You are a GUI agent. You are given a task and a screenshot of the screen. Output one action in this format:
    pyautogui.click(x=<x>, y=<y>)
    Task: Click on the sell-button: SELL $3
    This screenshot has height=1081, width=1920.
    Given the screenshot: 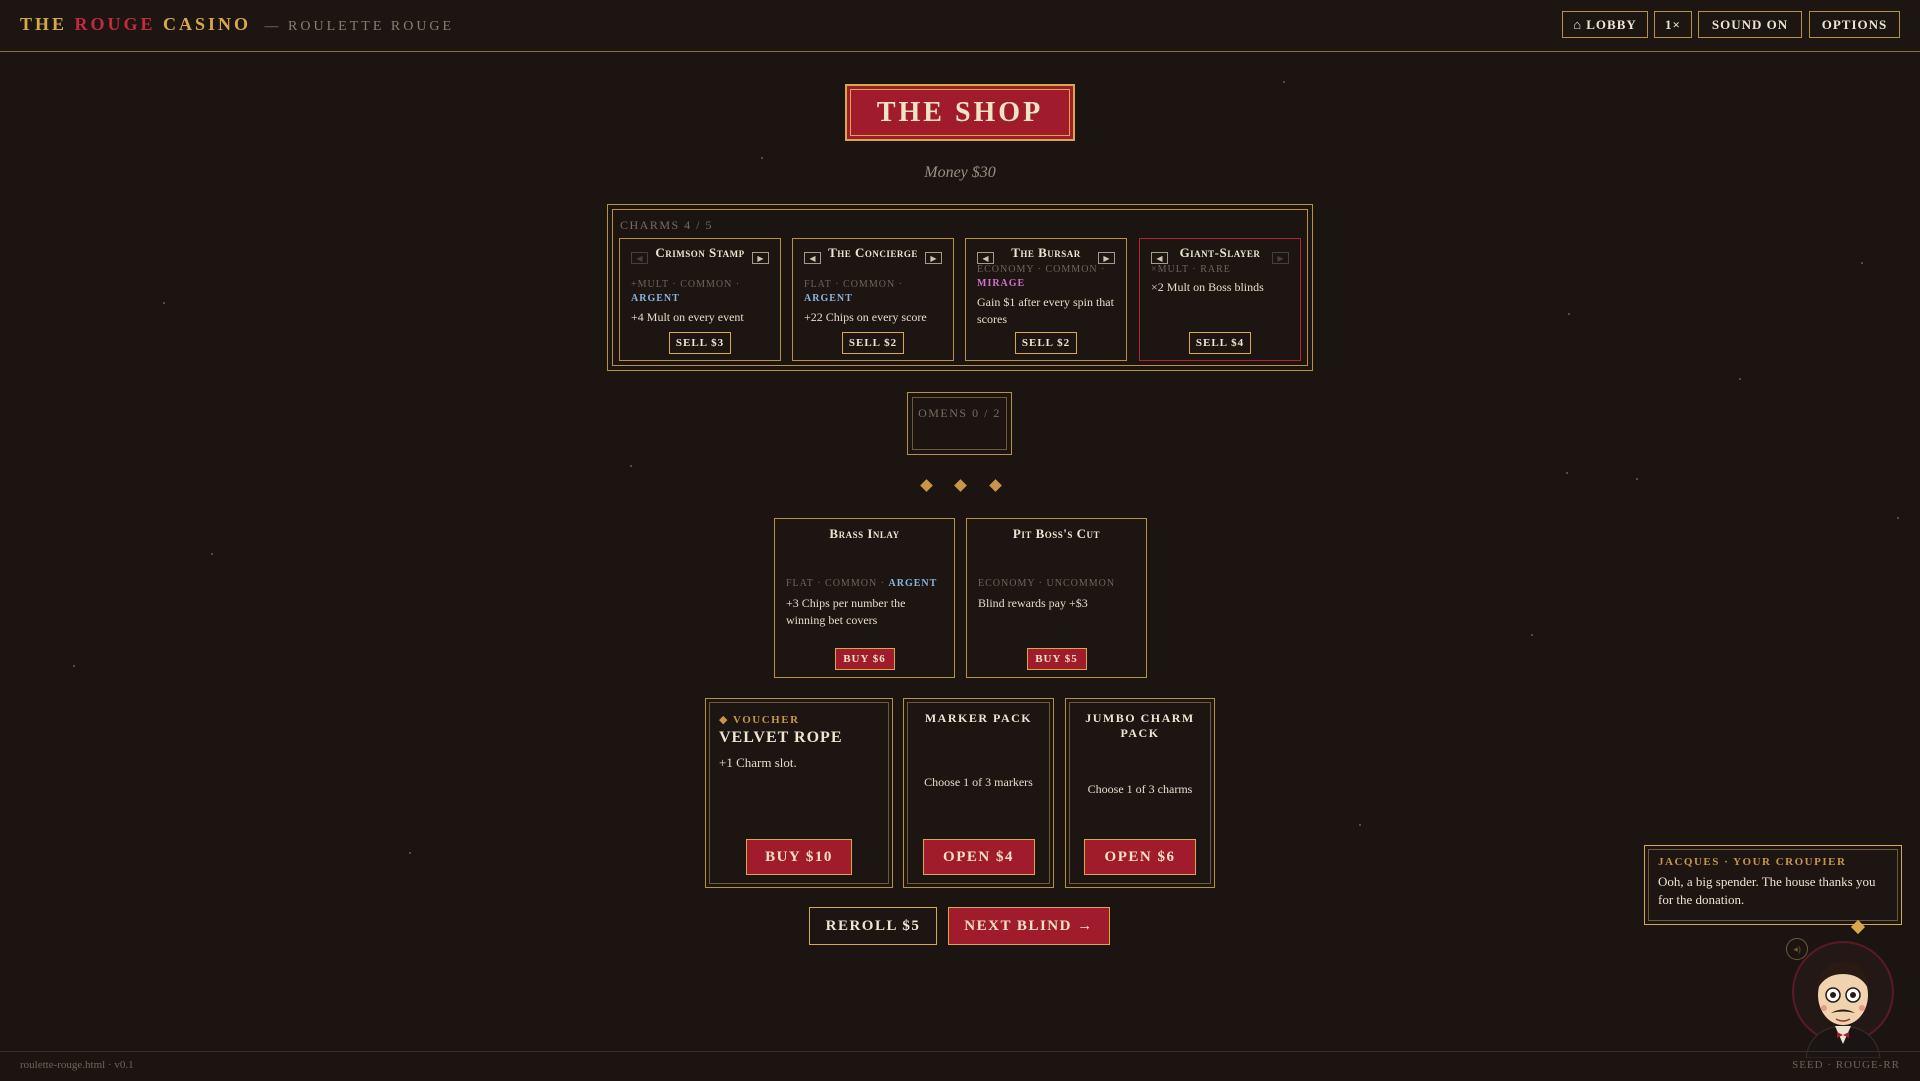 What is the action you would take?
    pyautogui.click(x=700, y=343)
    